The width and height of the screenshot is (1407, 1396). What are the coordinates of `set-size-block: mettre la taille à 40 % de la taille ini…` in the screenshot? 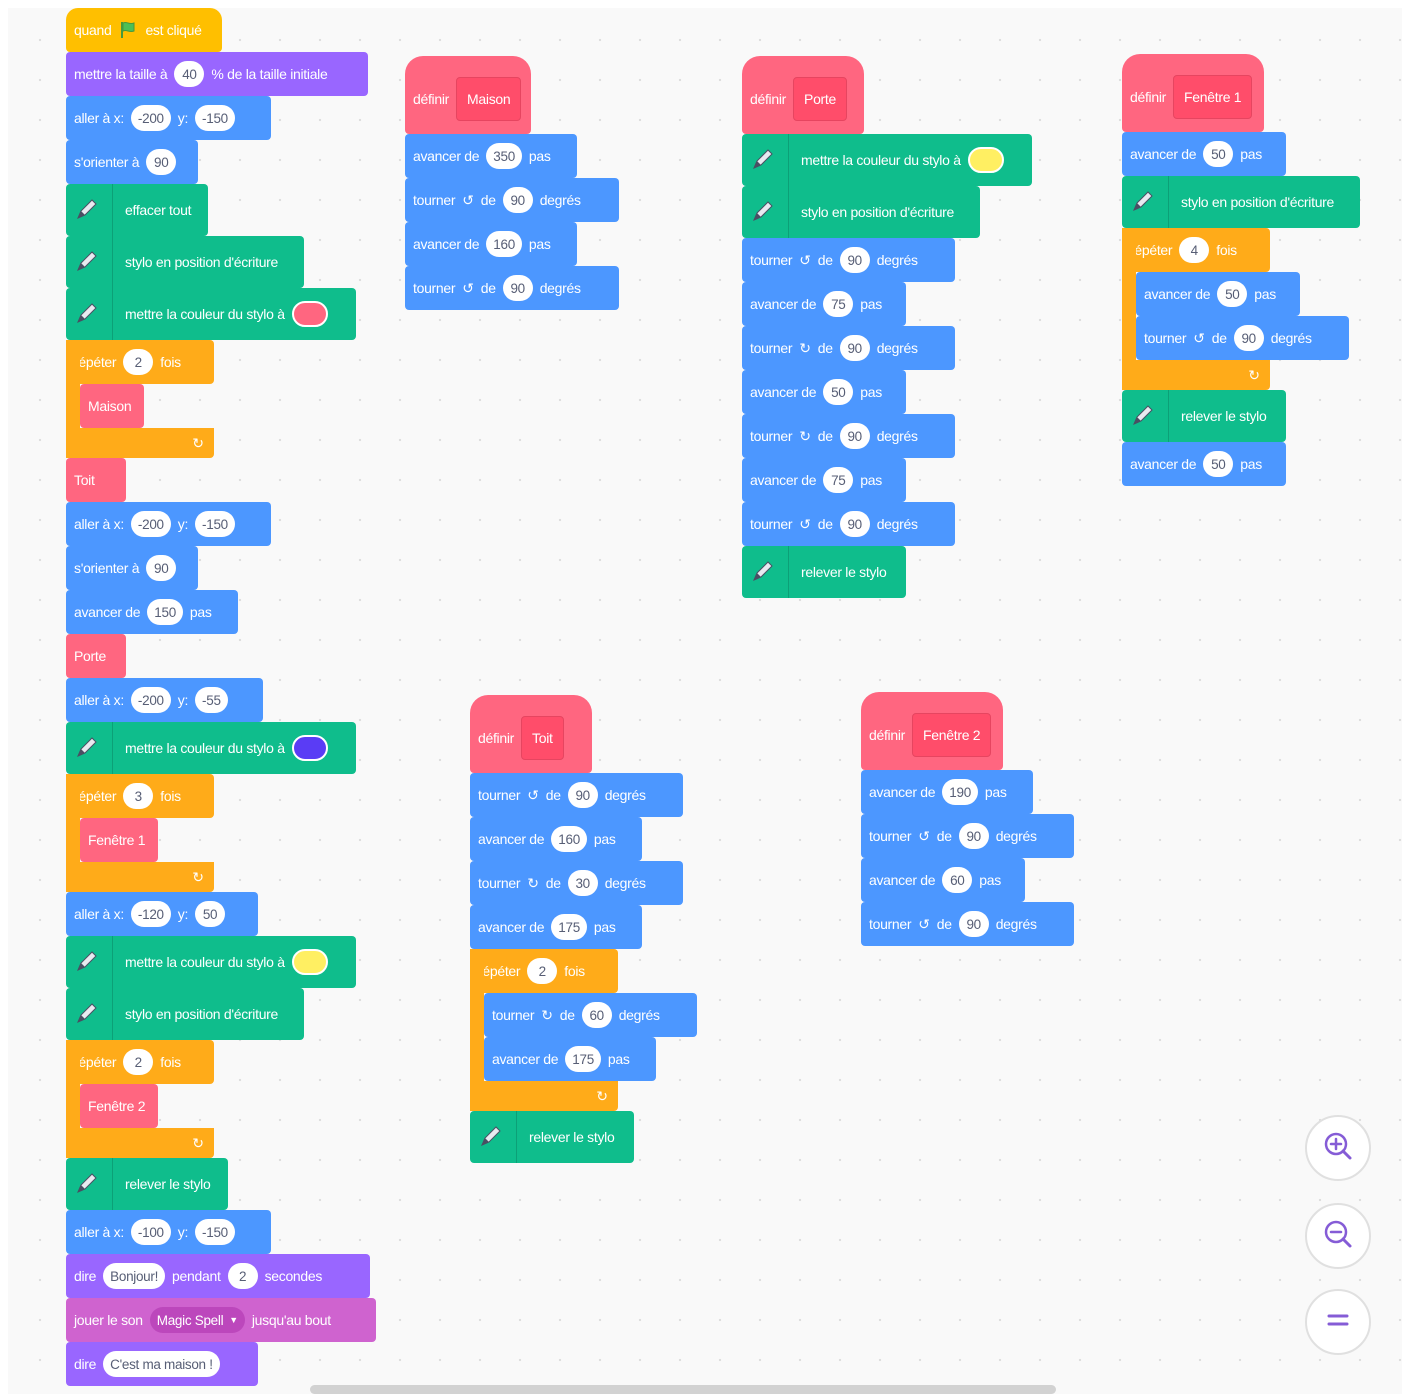 It's located at (217, 74).